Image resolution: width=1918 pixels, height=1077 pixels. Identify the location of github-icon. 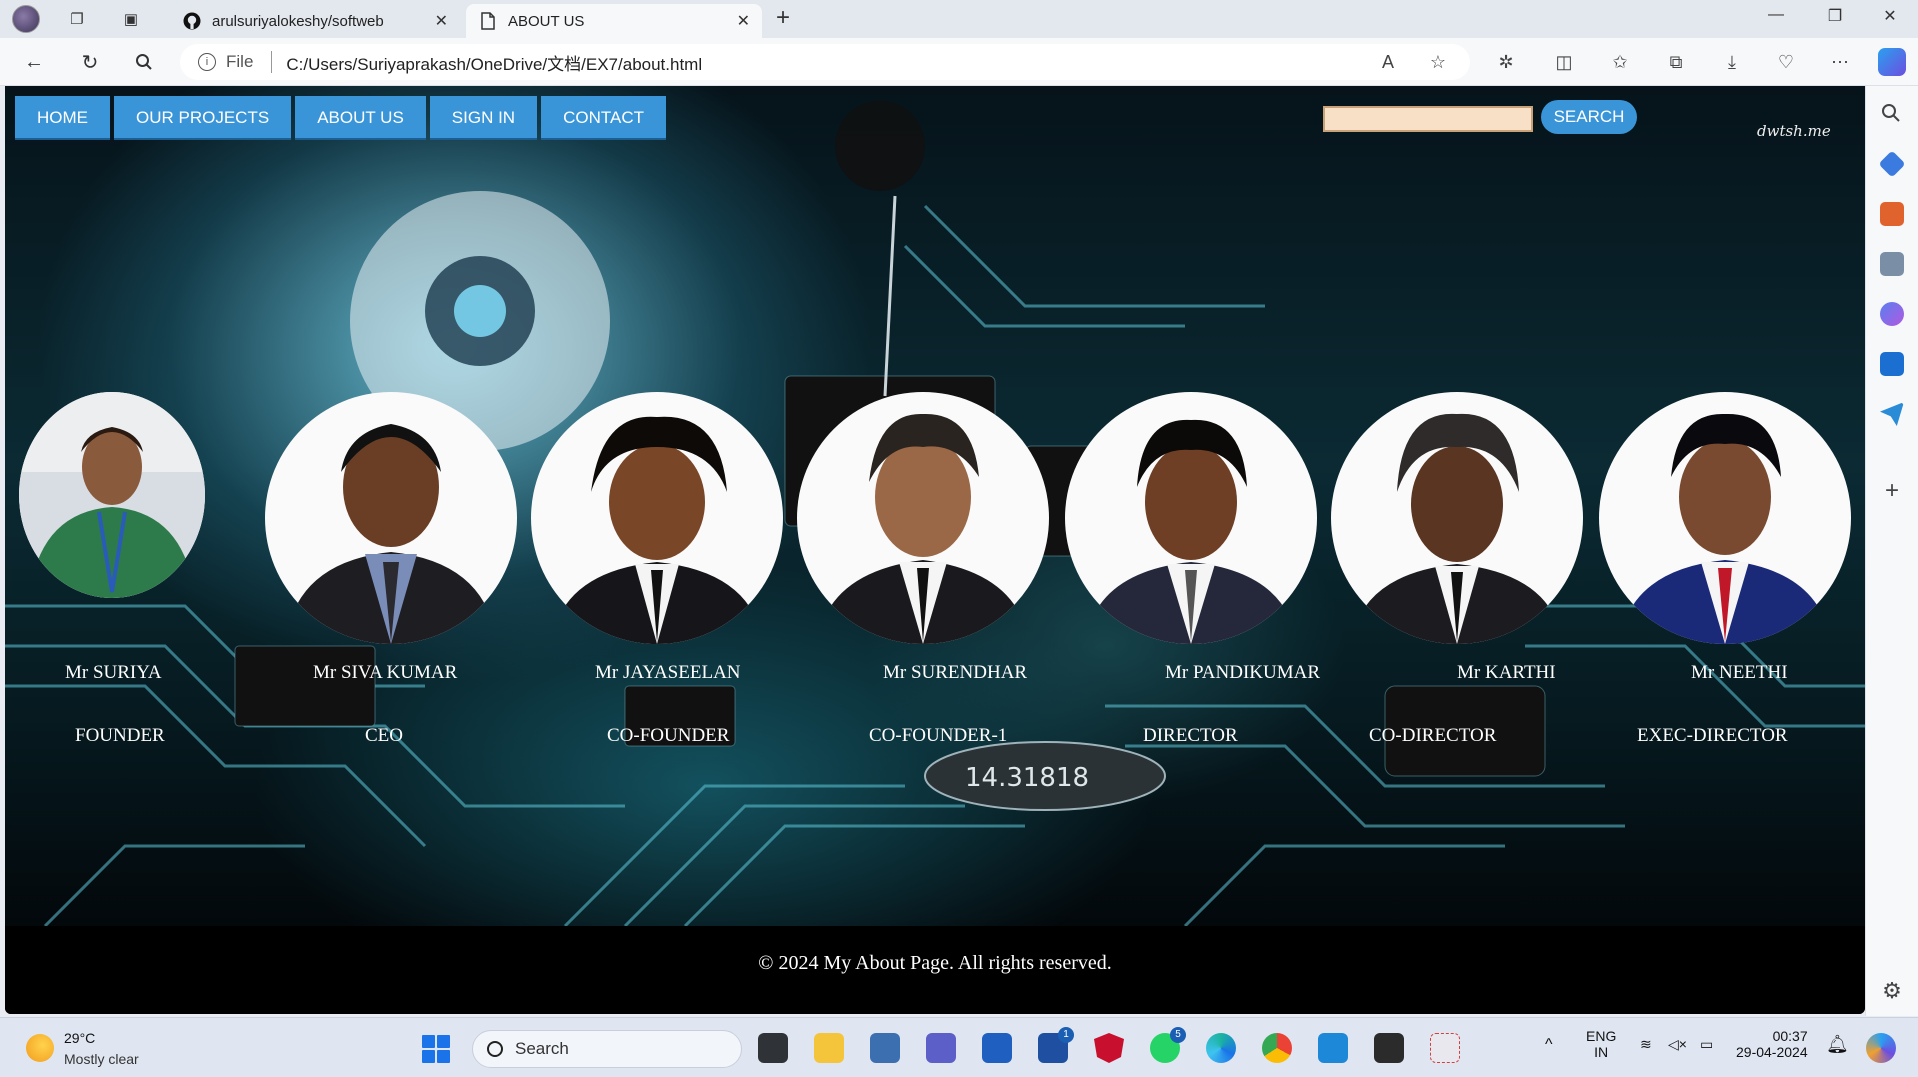
(192, 21).